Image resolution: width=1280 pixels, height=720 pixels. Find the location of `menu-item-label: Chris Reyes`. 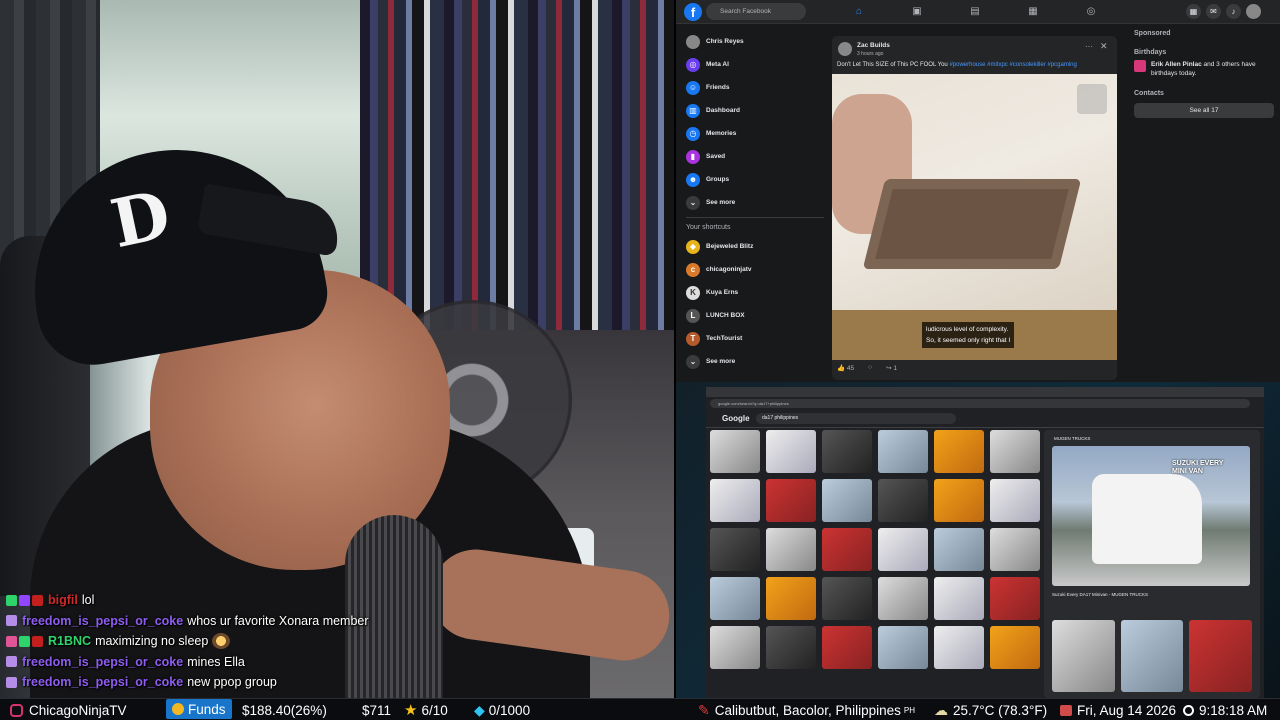

menu-item-label: Chris Reyes is located at coordinates (725, 41).